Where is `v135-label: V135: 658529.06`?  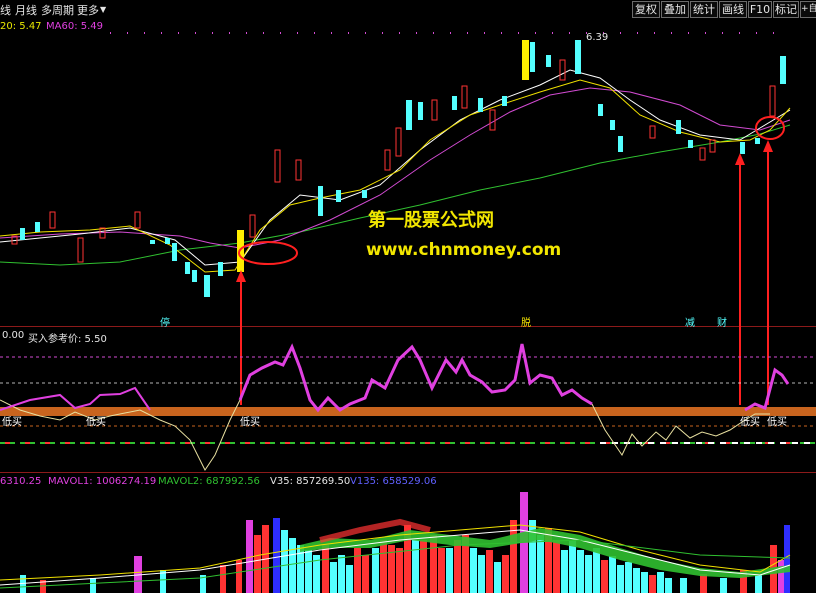
v135-label: V135: 658529.06 is located at coordinates (393, 481).